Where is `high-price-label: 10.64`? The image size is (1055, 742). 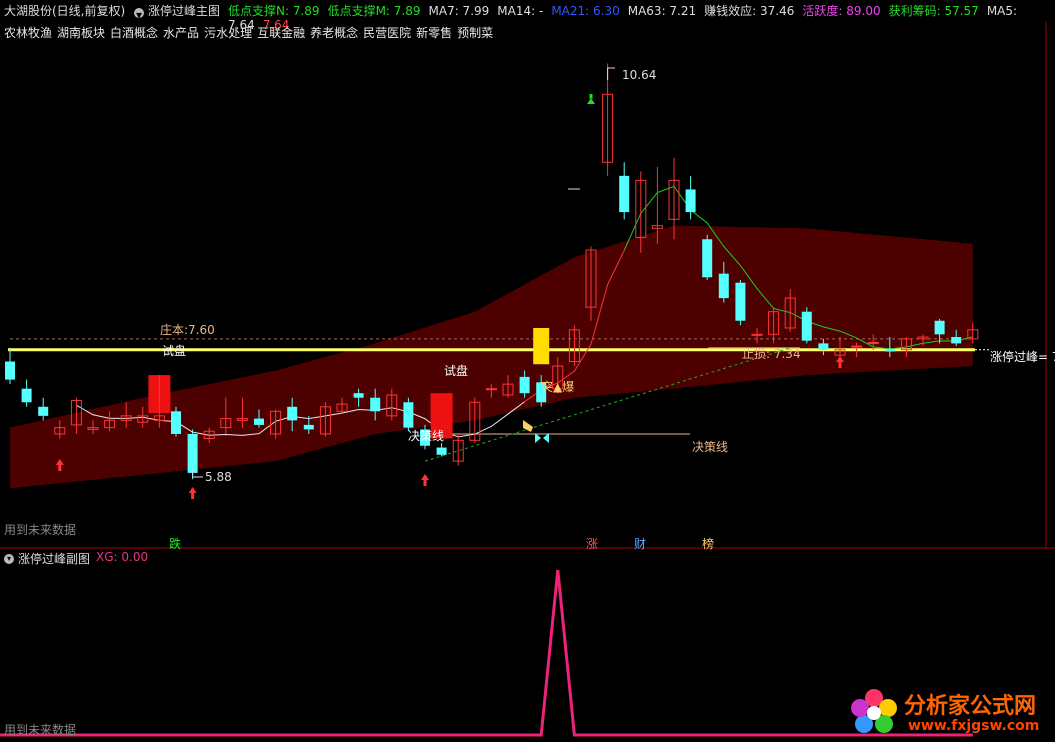
high-price-label: 10.64 is located at coordinates (639, 75).